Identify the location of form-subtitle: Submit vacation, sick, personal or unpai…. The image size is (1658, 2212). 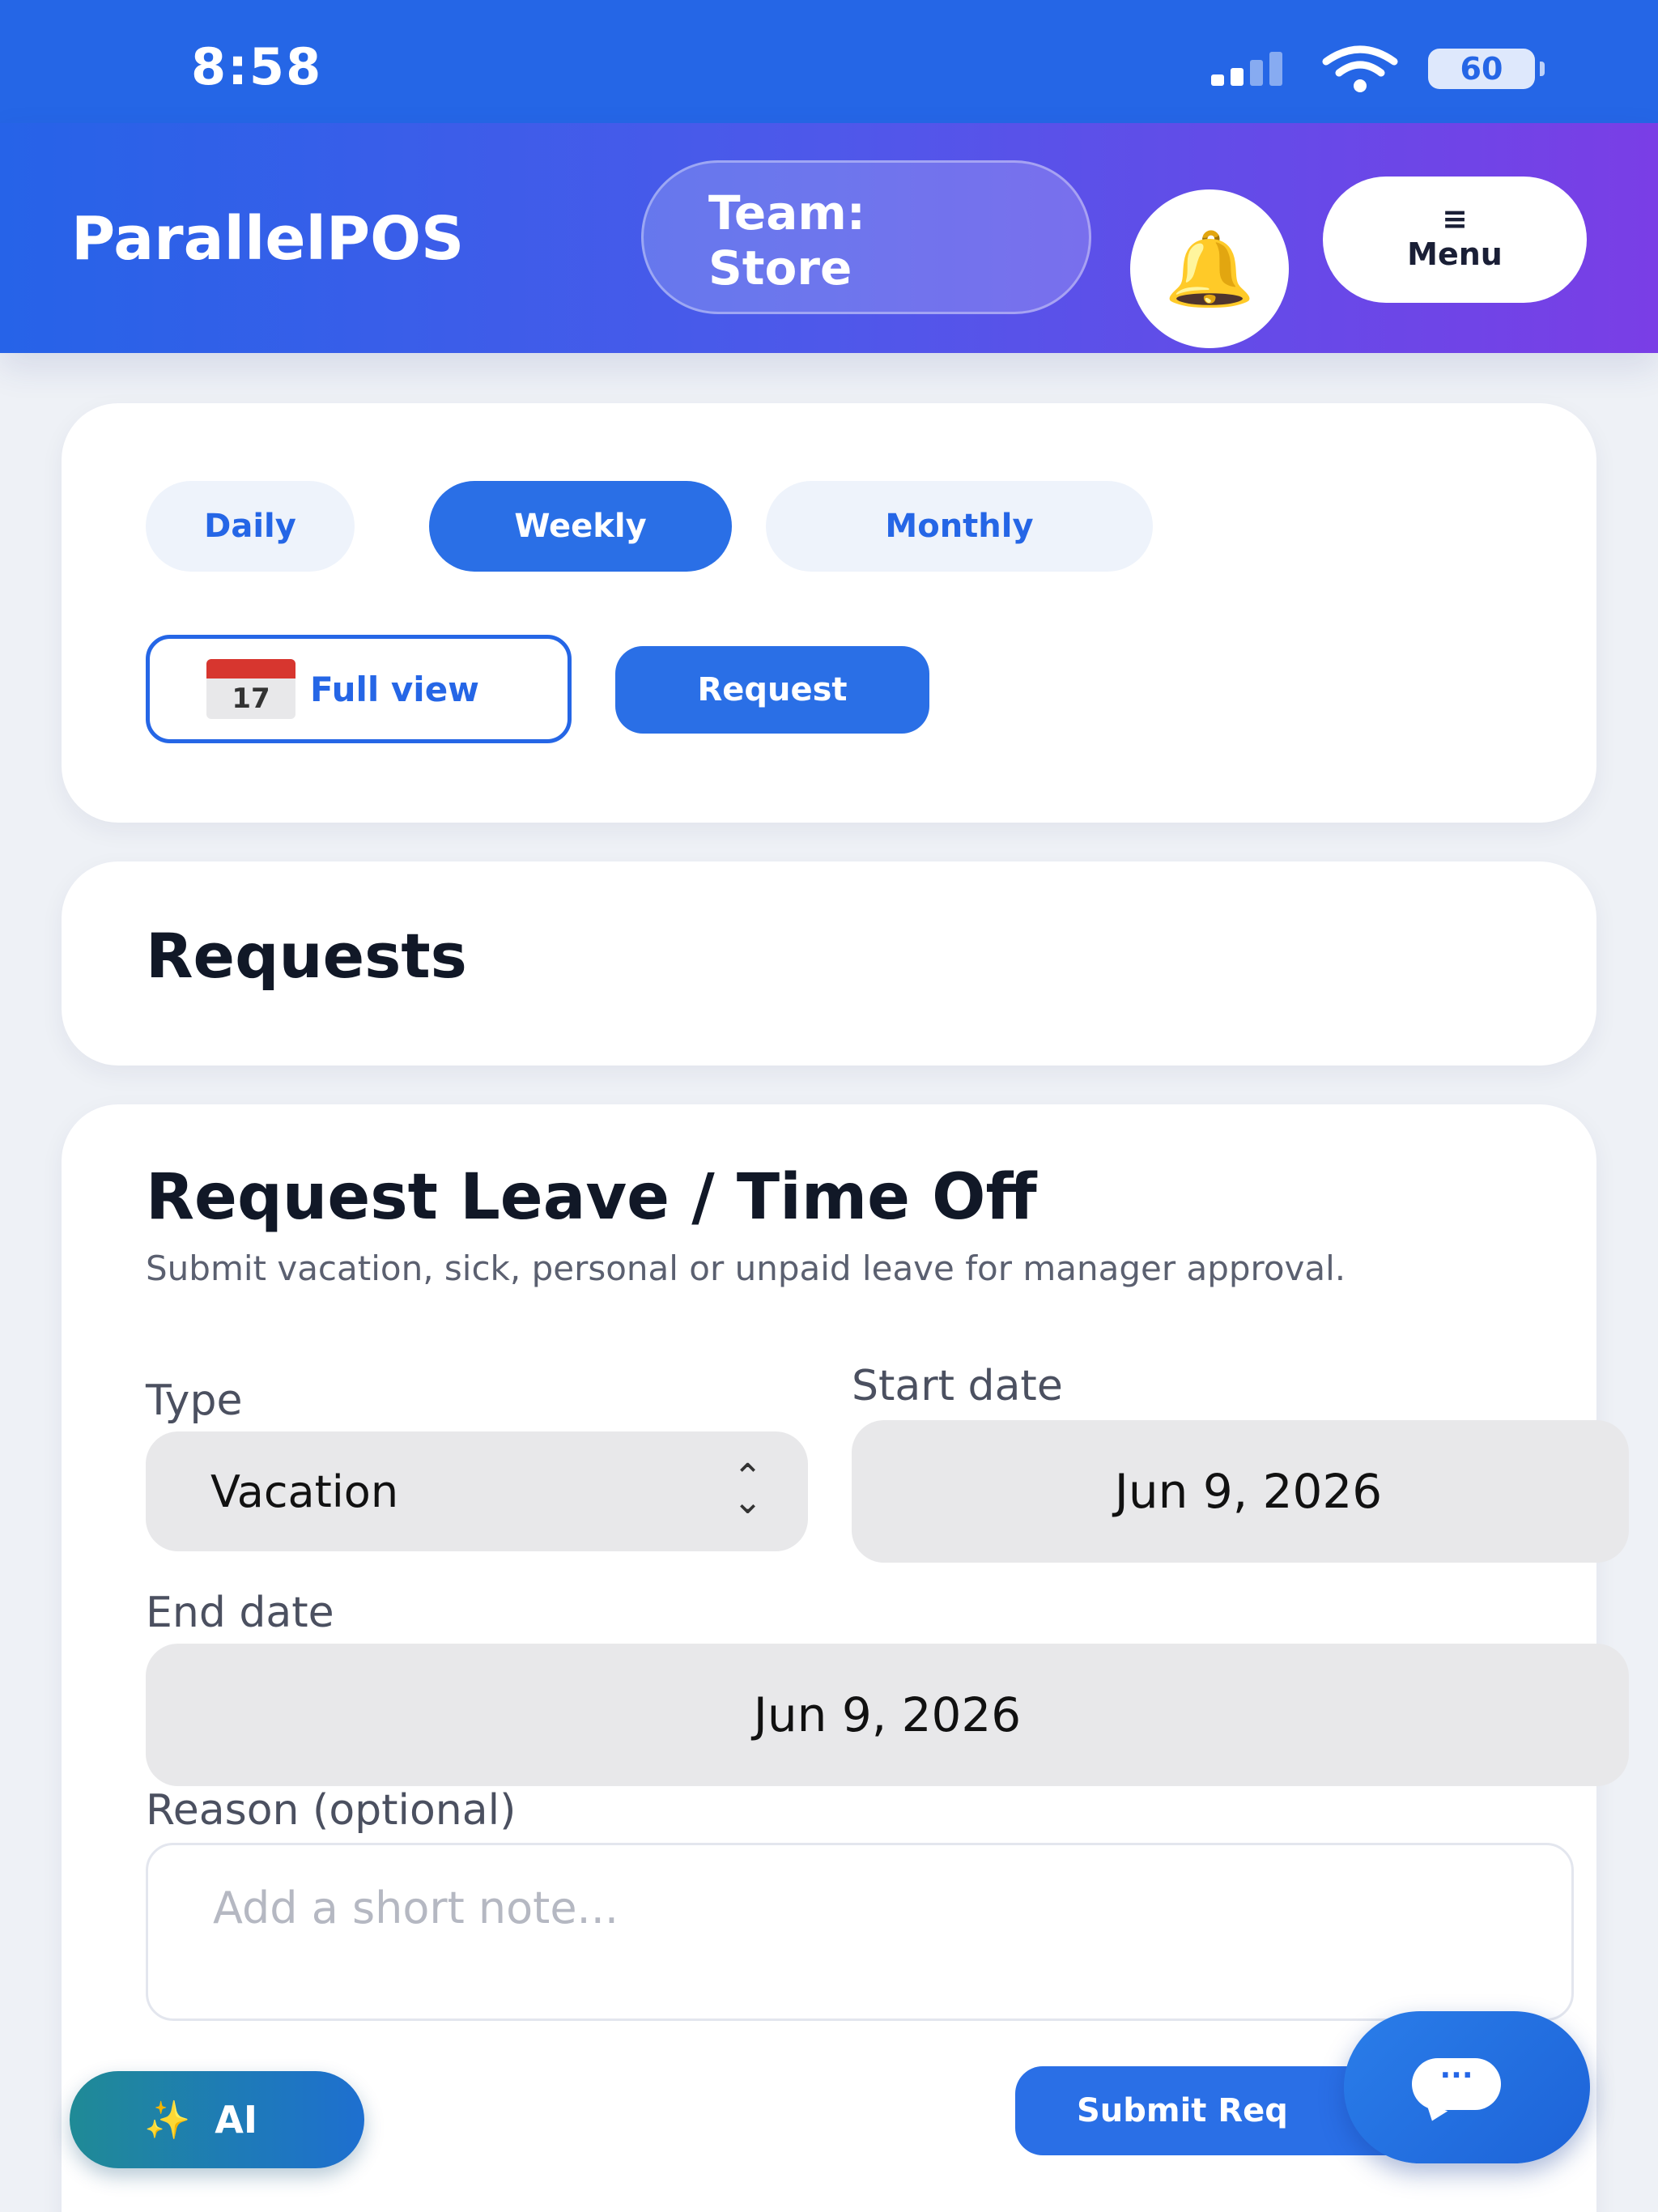
(746, 1269).